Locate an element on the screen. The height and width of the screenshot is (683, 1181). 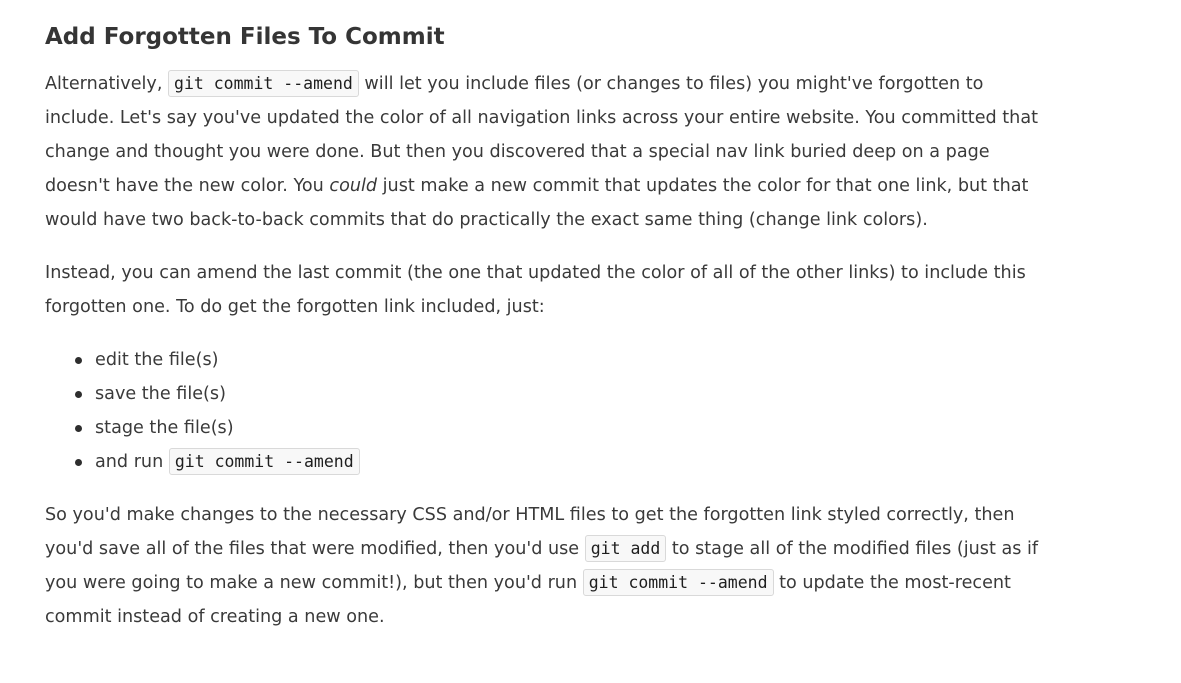
emphasis-could: could is located at coordinates (353, 186).